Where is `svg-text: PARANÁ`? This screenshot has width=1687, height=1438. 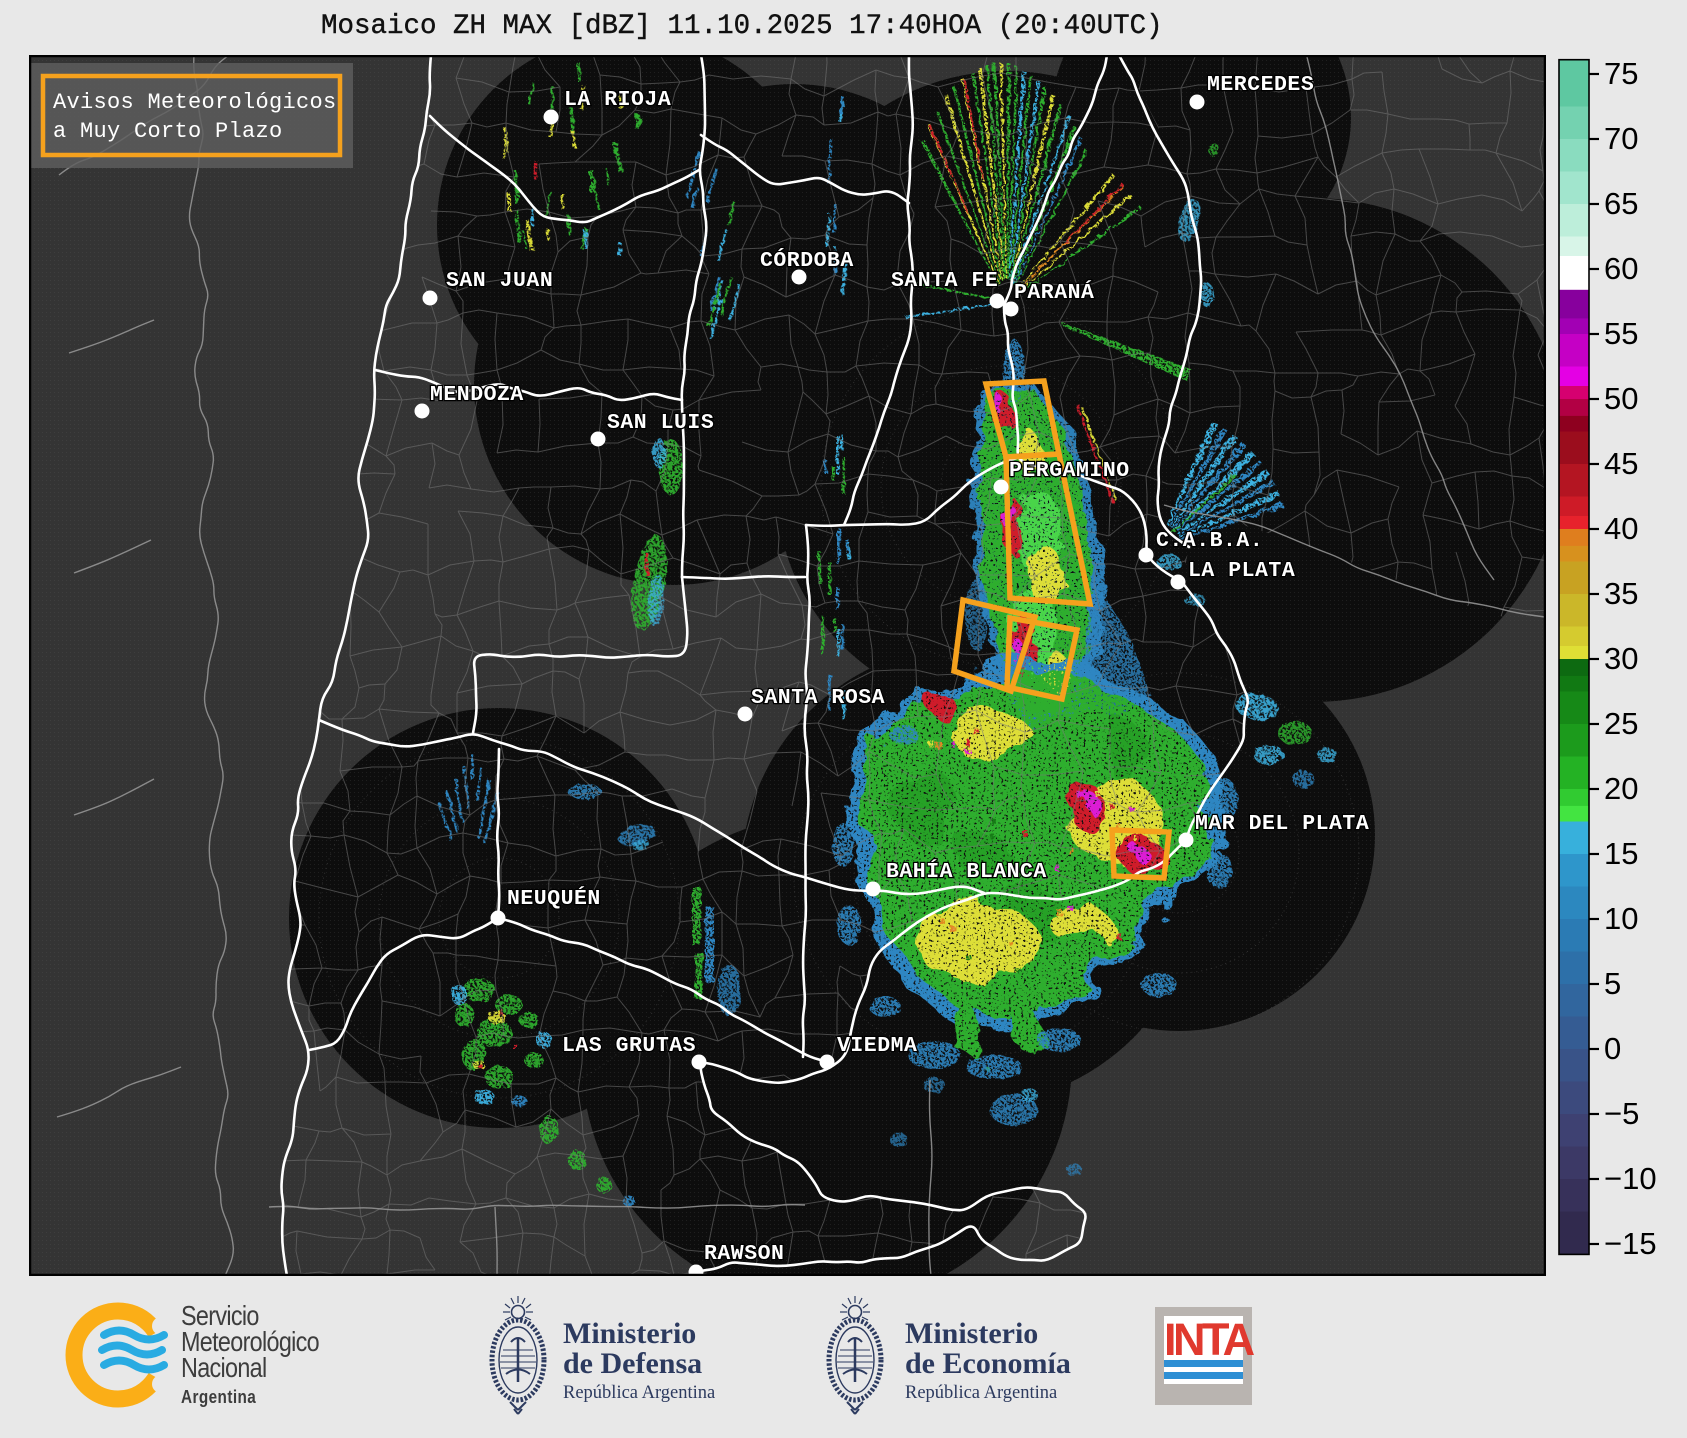 svg-text: PARANÁ is located at coordinates (1054, 292).